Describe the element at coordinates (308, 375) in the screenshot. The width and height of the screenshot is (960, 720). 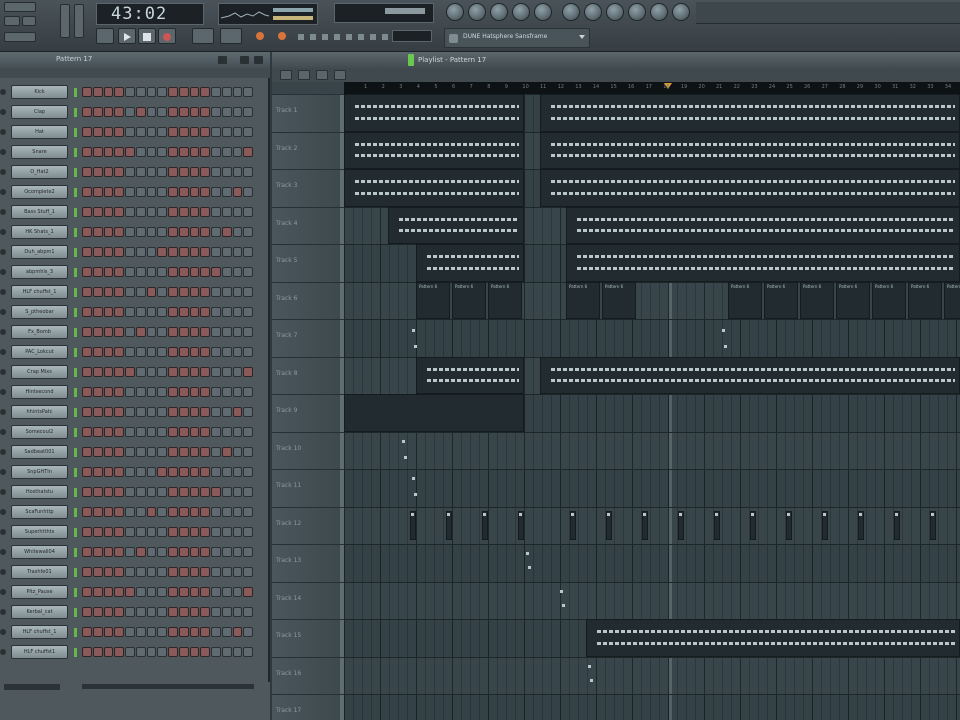
I see `track-header: Track 8` at that location.